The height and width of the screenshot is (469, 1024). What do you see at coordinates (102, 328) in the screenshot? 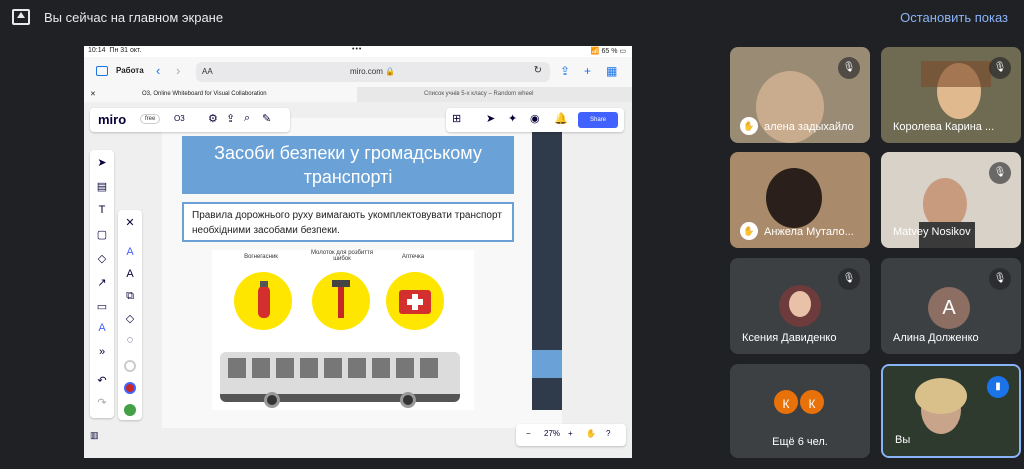
I see `pen-tool-icon: A` at bounding box center [102, 328].